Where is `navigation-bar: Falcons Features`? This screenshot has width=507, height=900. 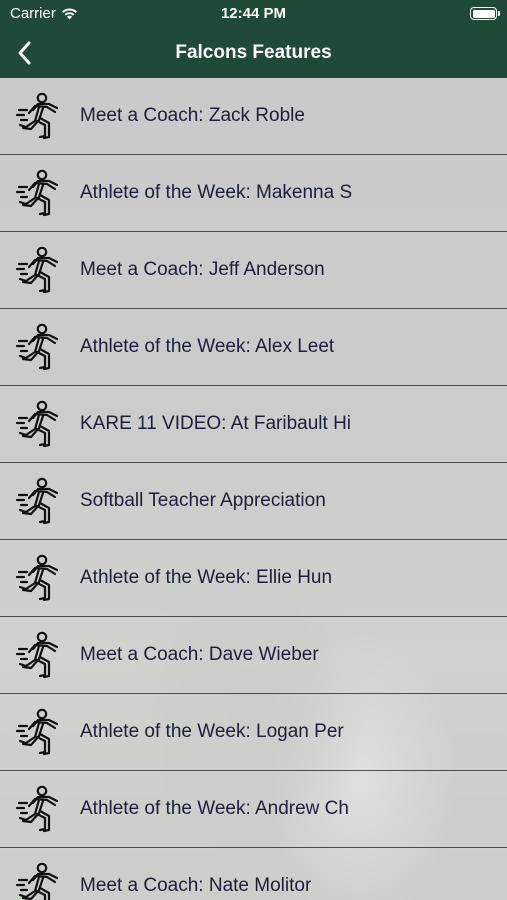 navigation-bar: Falcons Features is located at coordinates (253, 53).